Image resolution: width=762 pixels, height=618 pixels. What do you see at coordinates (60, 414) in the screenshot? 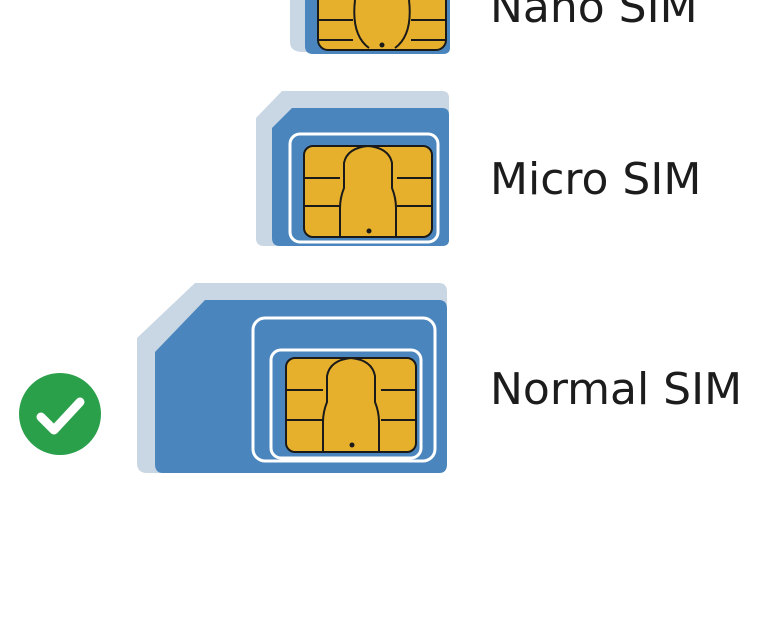
I see `check-circle-icon` at bounding box center [60, 414].